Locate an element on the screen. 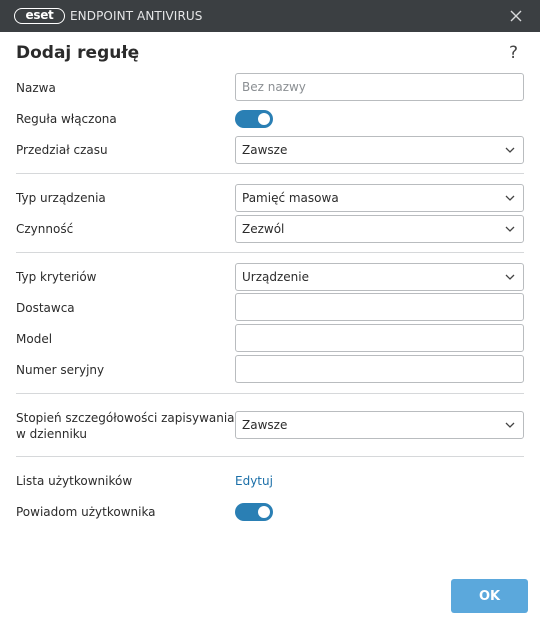 The image size is (540, 625). dialog-title: Dodaj regułę is located at coordinates (78, 53).